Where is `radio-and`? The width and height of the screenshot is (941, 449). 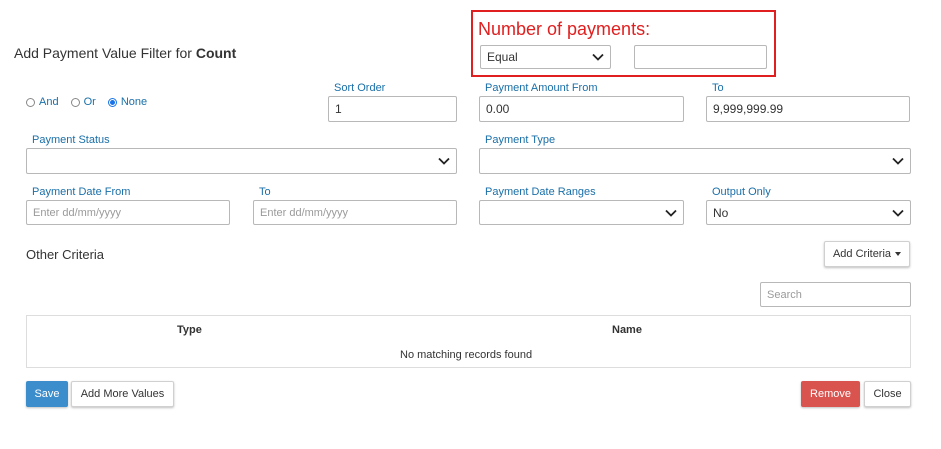 radio-and is located at coordinates (30, 102).